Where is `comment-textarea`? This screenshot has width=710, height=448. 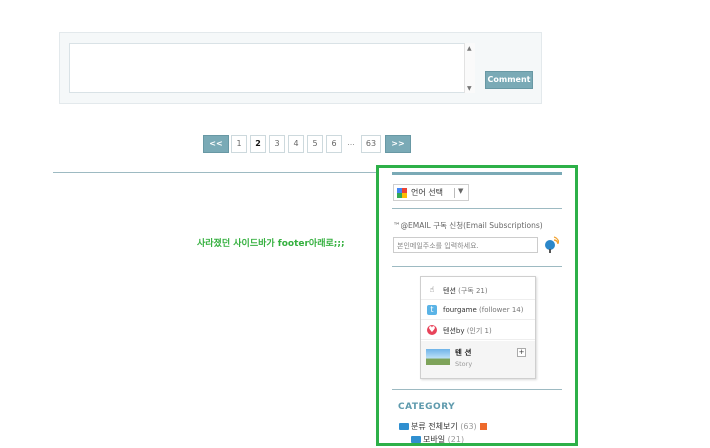 comment-textarea is located at coordinates (271, 68).